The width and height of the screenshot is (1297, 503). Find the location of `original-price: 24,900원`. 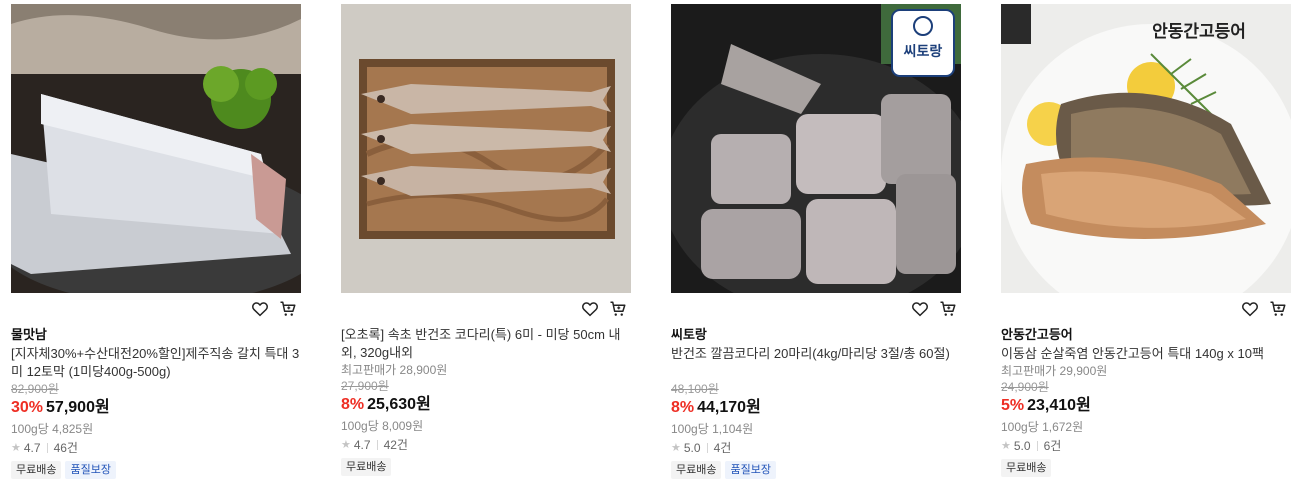

original-price: 24,900원 is located at coordinates (1025, 387).